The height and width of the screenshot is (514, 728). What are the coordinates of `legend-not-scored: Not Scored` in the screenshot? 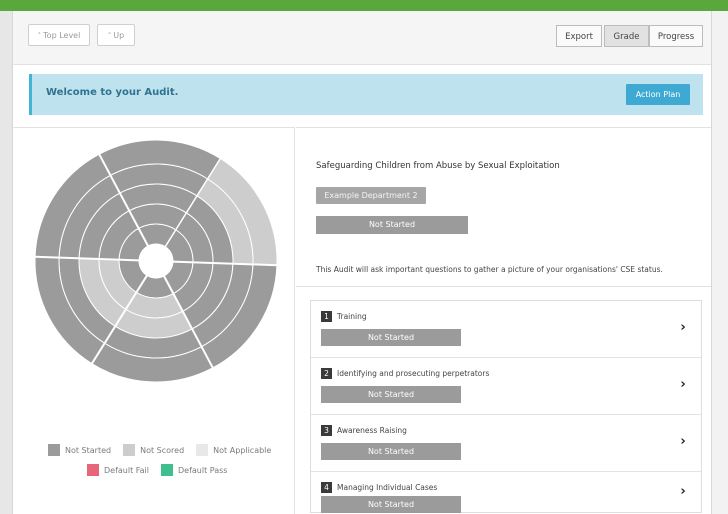 It's located at (162, 450).